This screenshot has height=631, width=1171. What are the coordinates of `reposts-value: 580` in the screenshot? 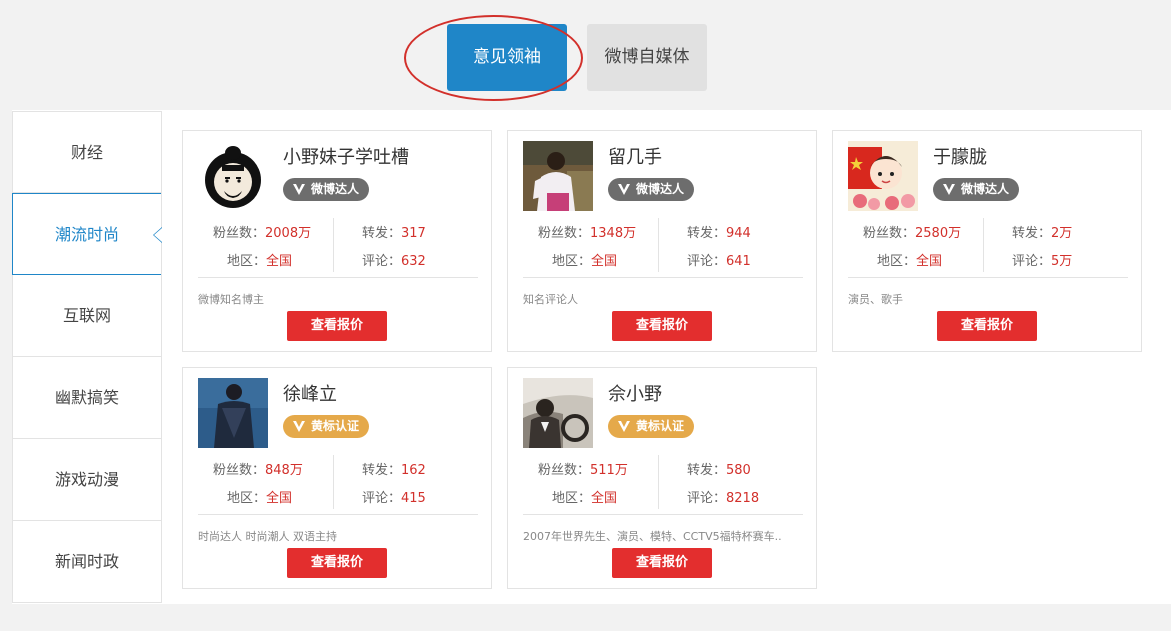 It's located at (738, 470).